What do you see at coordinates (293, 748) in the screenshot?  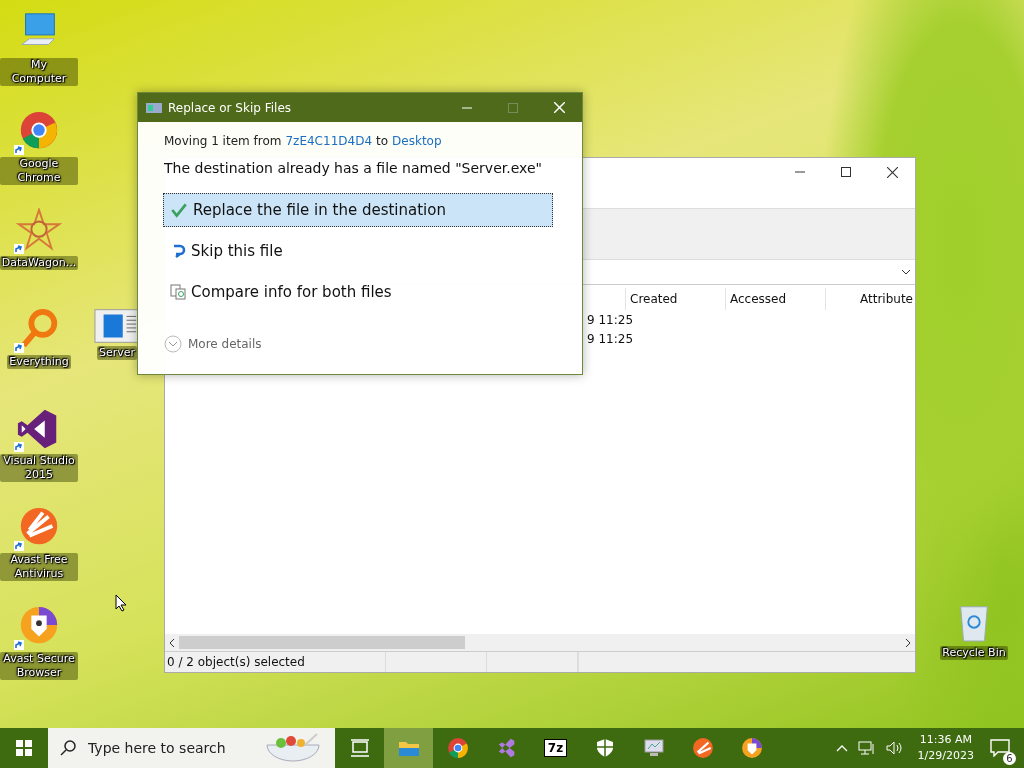 I see `salad-bowl-icon` at bounding box center [293, 748].